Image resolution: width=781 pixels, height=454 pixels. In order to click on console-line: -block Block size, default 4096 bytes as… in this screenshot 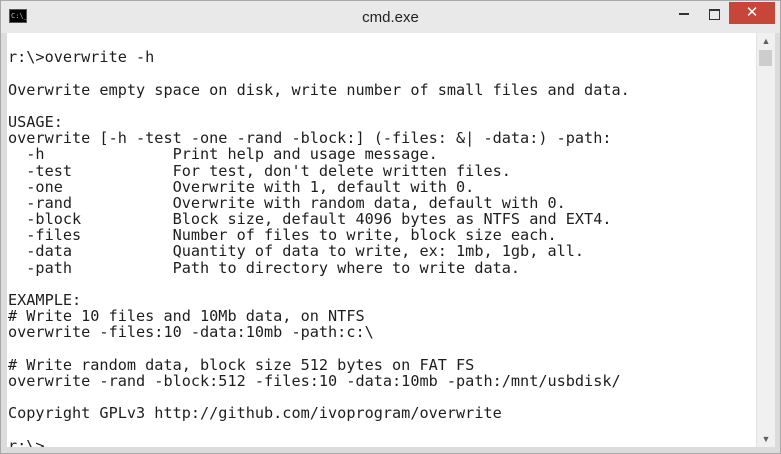, I will do `click(310, 219)`.